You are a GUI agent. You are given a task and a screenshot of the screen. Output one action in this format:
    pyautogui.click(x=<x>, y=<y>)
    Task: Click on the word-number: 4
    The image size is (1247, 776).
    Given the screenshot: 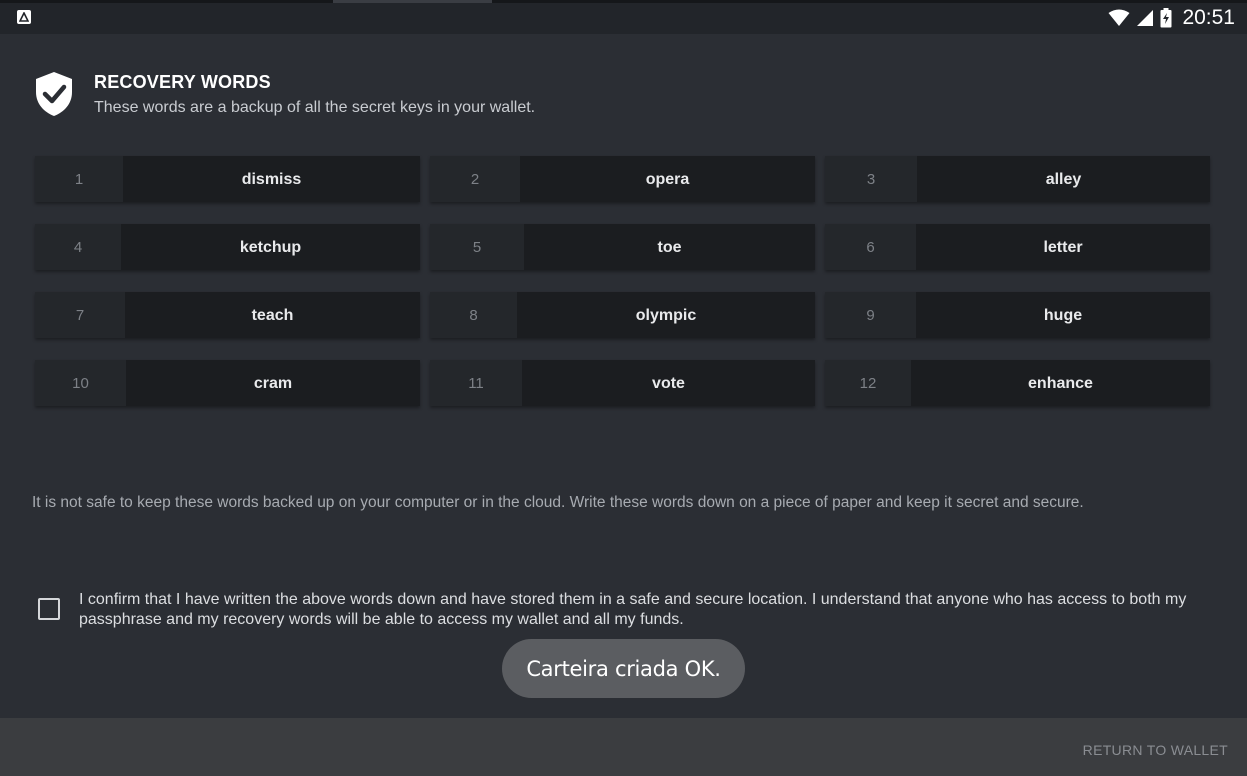 What is the action you would take?
    pyautogui.click(x=78, y=247)
    